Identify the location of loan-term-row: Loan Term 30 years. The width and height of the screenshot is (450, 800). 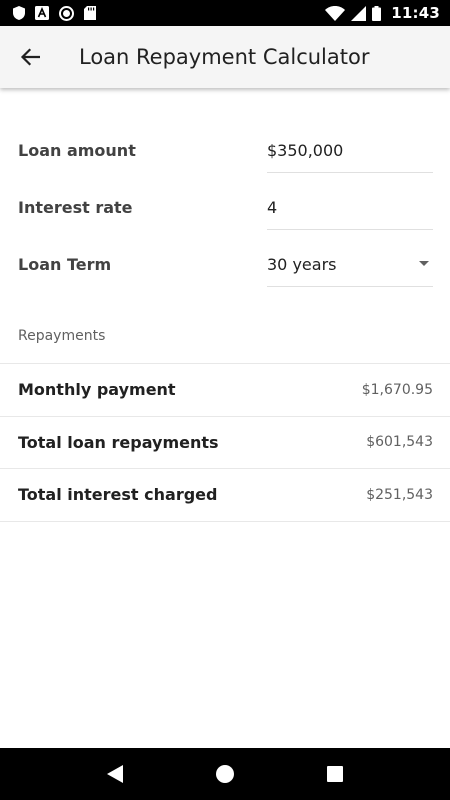
(225, 264).